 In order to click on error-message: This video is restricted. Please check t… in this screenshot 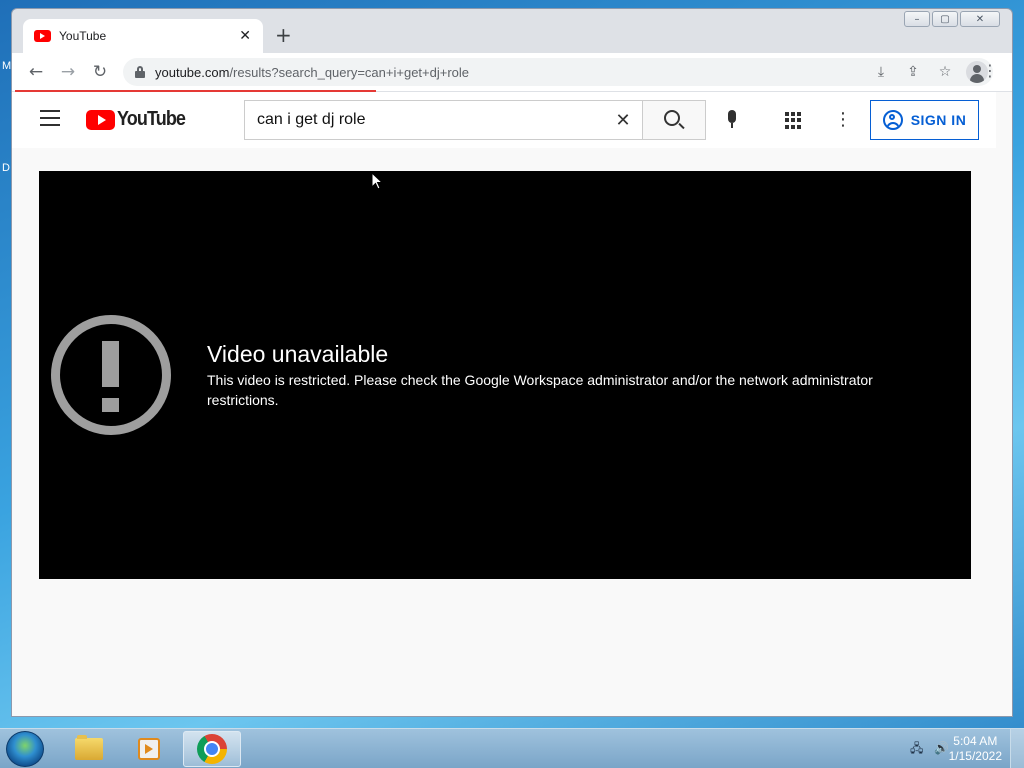, I will do `click(540, 390)`.